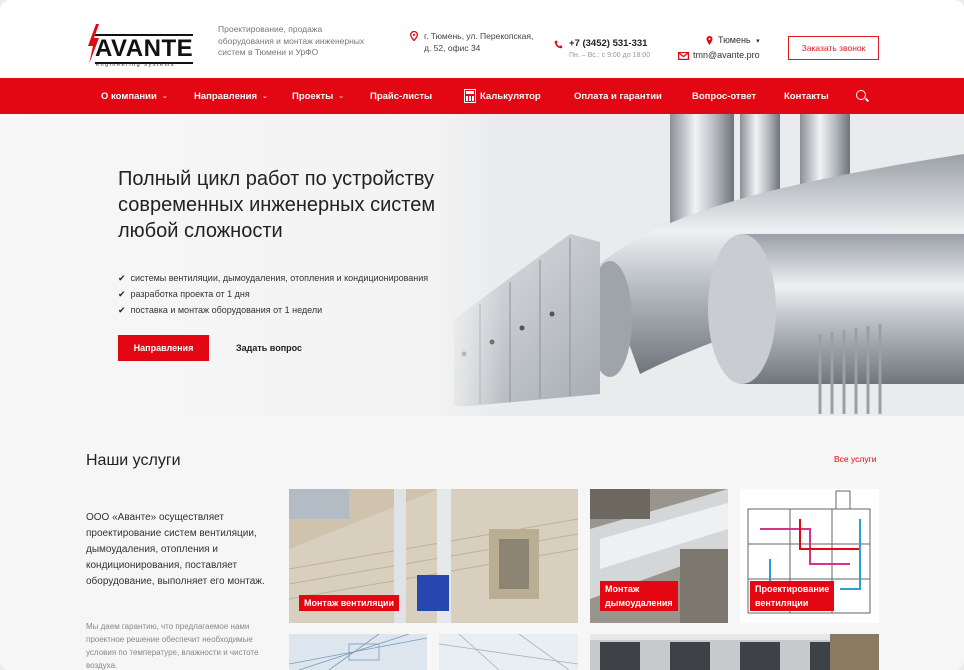 The height and width of the screenshot is (670, 964). Describe the element at coordinates (782, 603) in the screenshot. I see `tile-label-line: вентиляции` at that location.